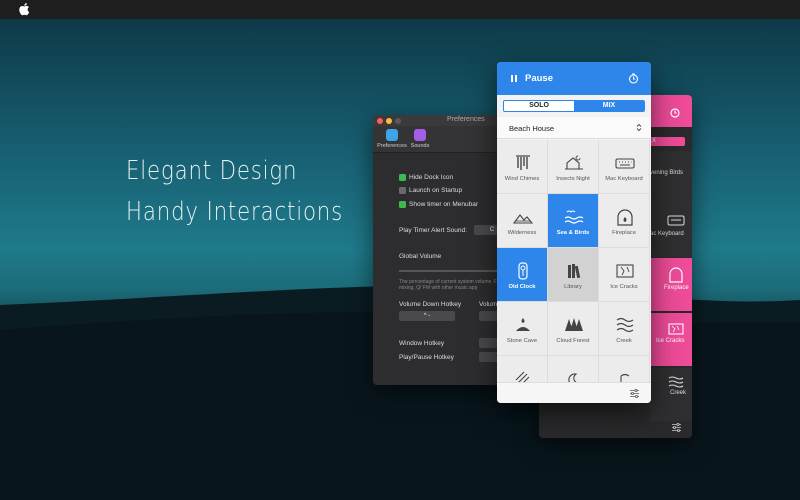 Image resolution: width=800 pixels, height=500 pixels. I want to click on menu-bar, so click(400, 9).